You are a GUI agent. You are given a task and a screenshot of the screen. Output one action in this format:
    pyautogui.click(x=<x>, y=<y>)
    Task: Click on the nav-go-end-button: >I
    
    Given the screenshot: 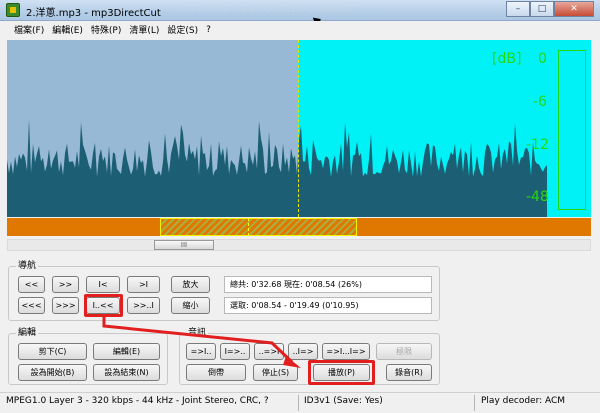 What is the action you would take?
    pyautogui.click(x=143, y=284)
    